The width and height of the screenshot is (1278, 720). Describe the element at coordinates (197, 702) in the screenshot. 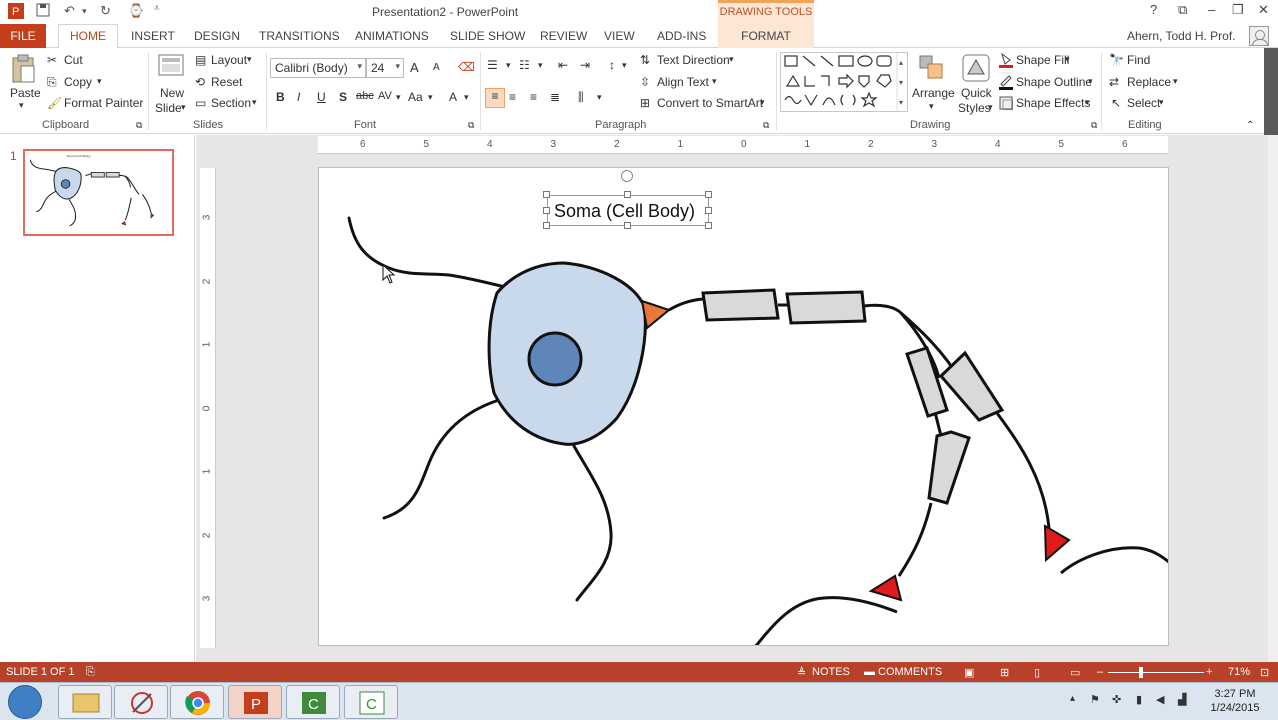

I see `chrome-icon` at that location.